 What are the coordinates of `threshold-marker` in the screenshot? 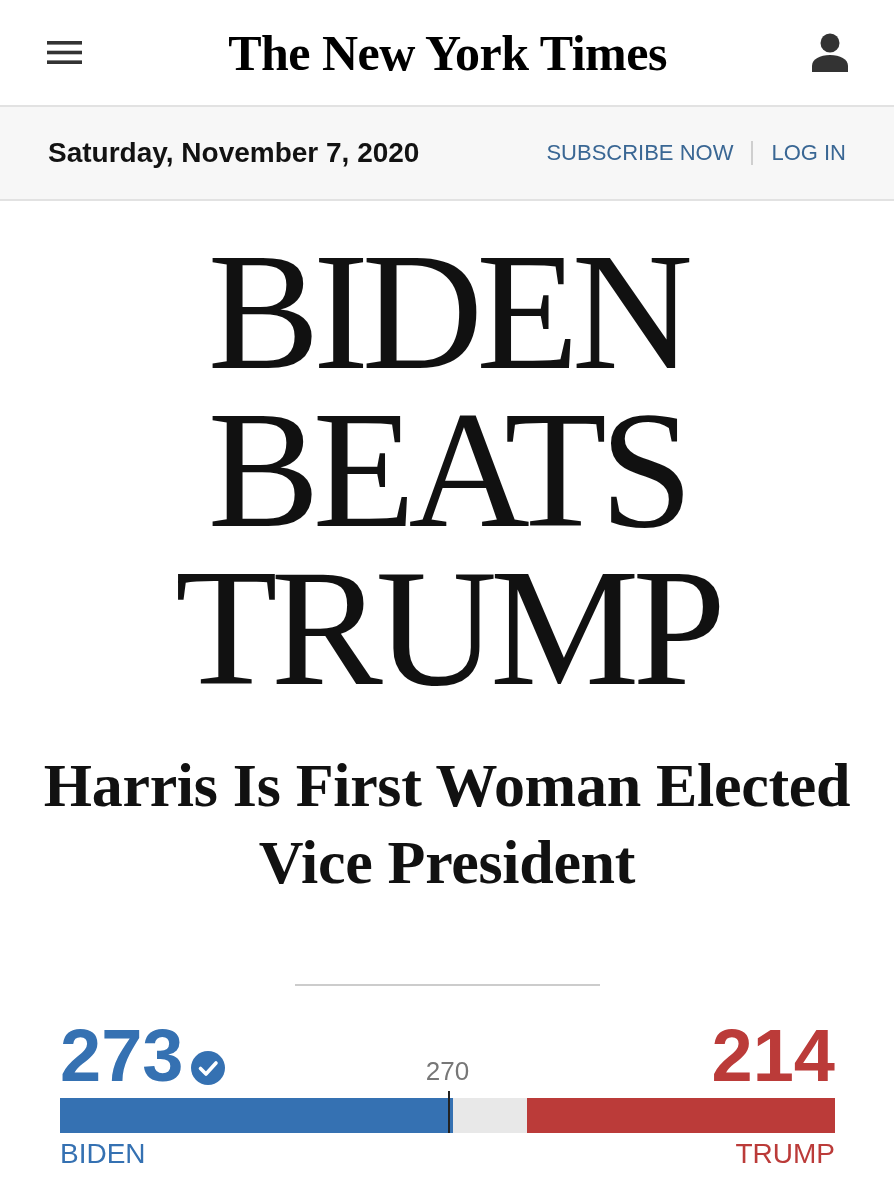 It's located at (448, 1112).